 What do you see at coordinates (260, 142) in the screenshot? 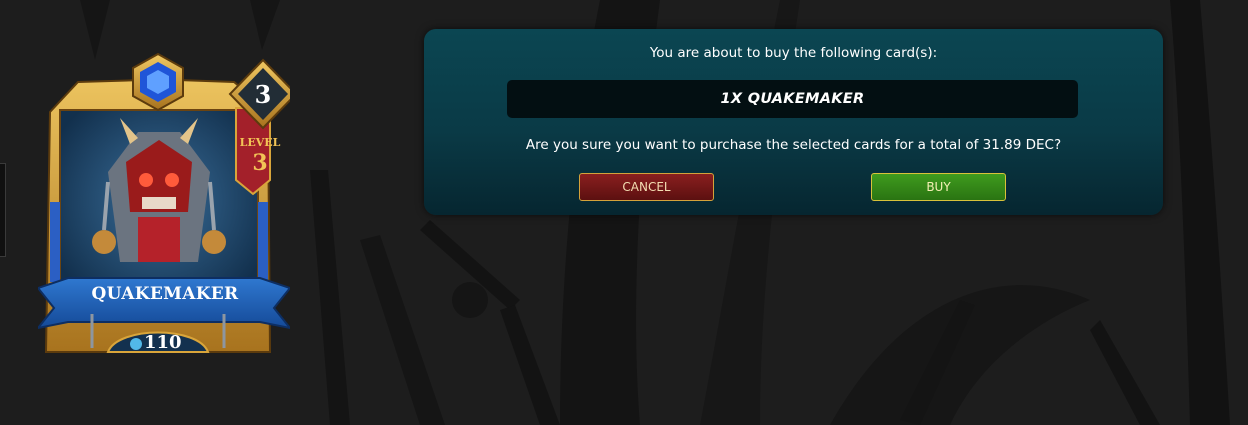
I see `card-level-word: LEVEL` at bounding box center [260, 142].